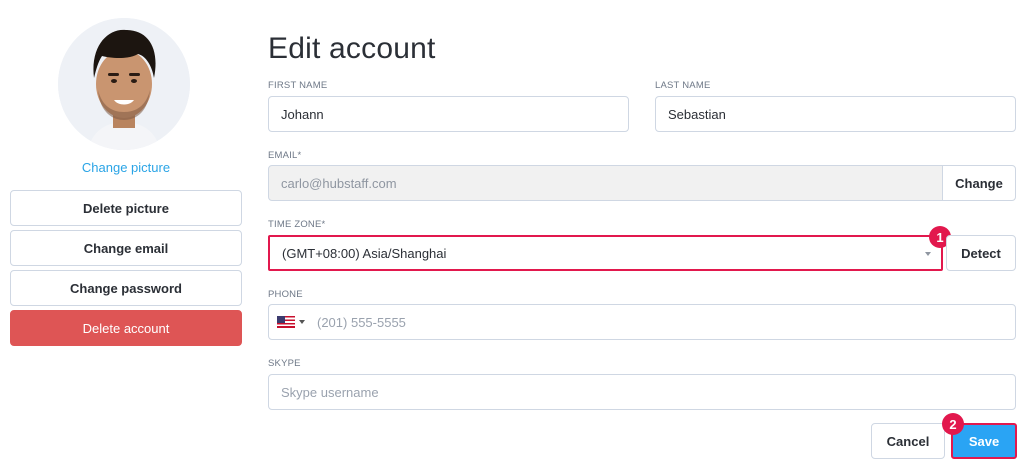  I want to click on phone-label: PHONE, so click(285, 294).